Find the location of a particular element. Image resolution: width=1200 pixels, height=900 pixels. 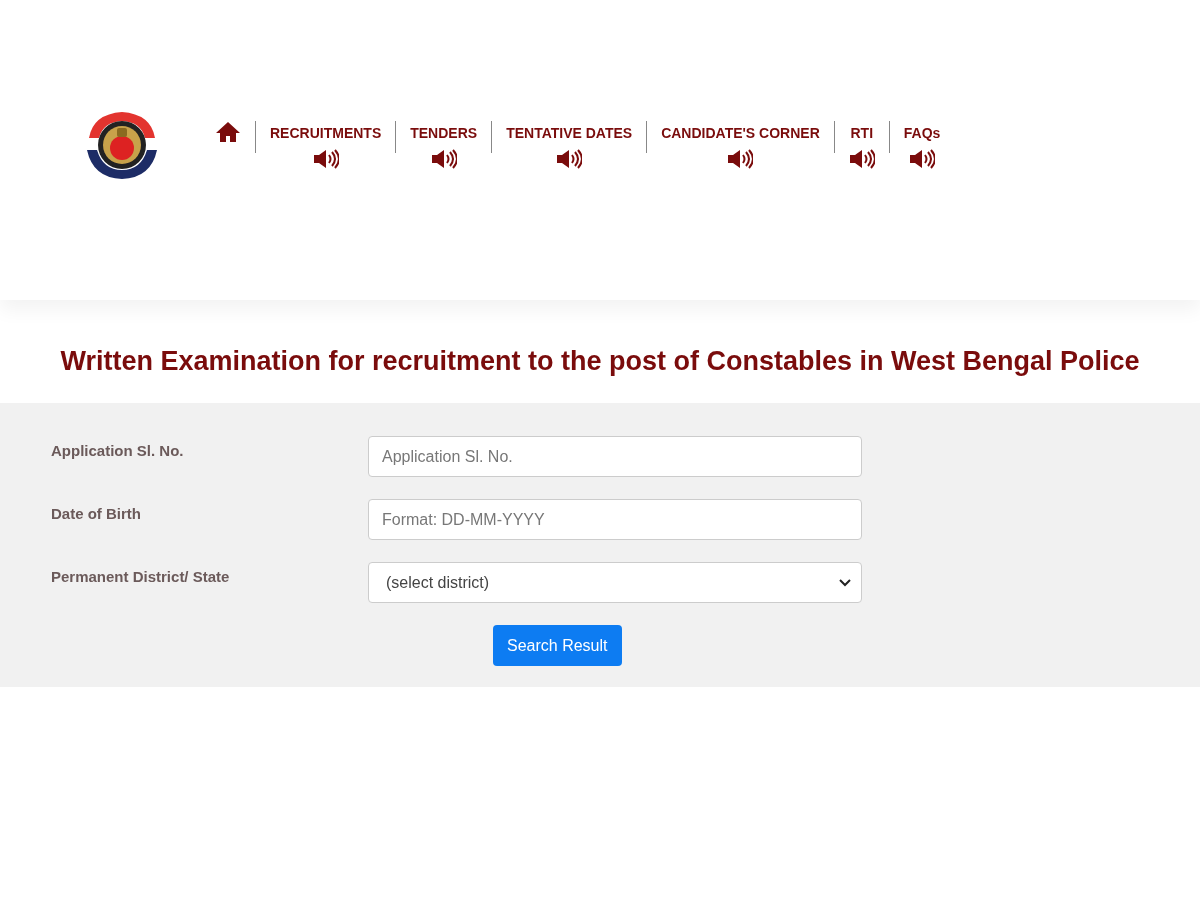

nav-link: CANDIDATE'S CORNER is located at coordinates (740, 131).